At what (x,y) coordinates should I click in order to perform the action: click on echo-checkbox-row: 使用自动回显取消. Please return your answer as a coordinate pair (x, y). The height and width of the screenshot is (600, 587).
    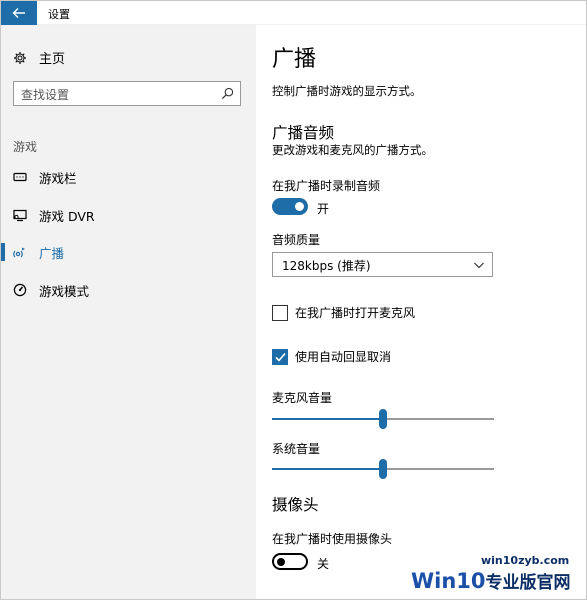
    Looking at the image, I should click on (331, 356).